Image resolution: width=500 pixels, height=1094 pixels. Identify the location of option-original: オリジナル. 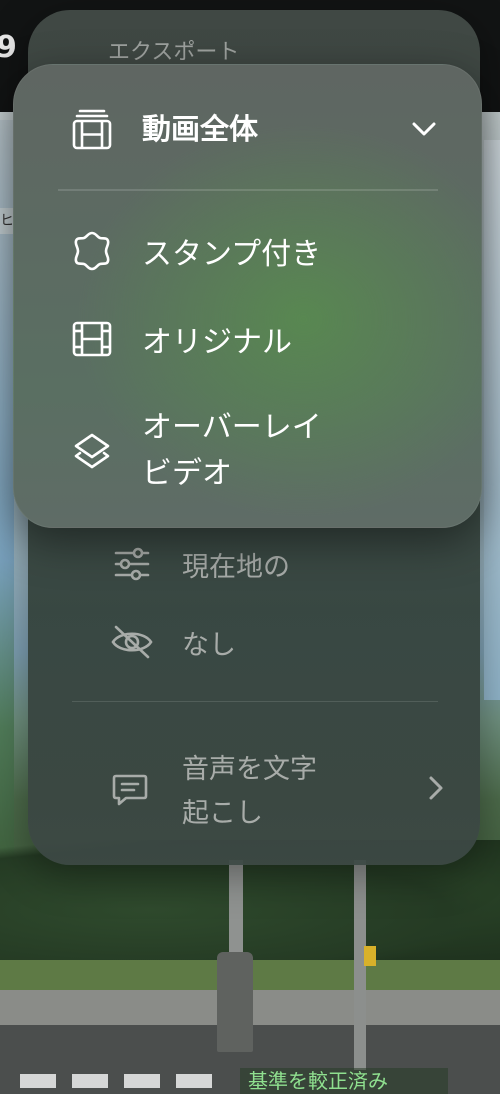
(260, 339).